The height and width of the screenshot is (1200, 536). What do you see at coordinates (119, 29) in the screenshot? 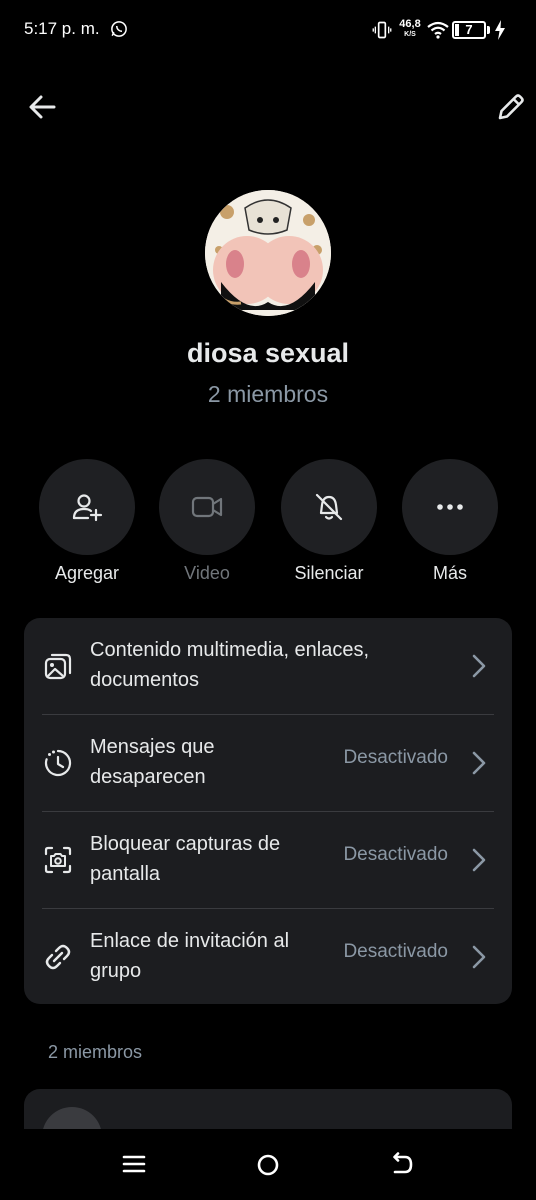
I see `whatsapp-icon` at bounding box center [119, 29].